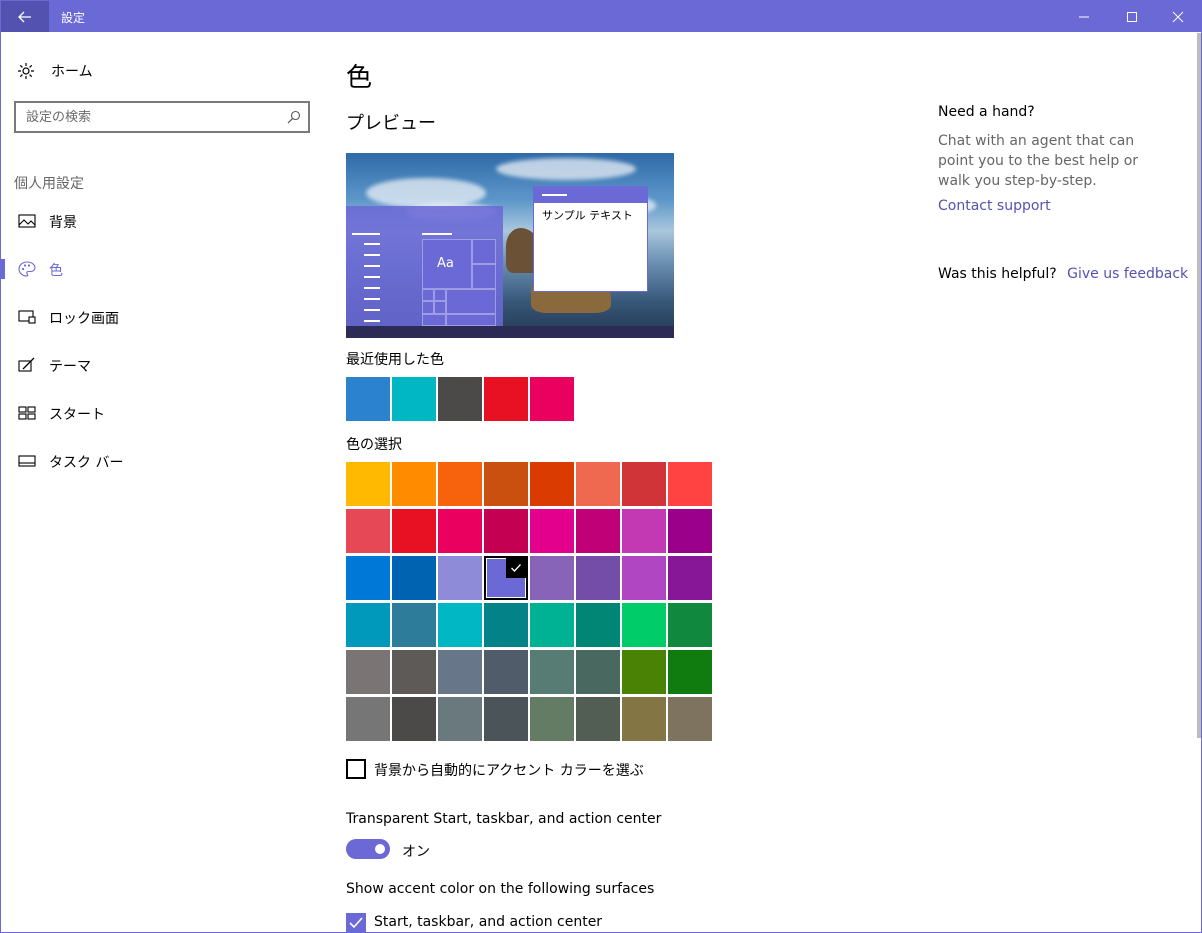  Describe the element at coordinates (161, 365) in the screenshot. I see `sidebar-item-themes: テーマ` at that location.